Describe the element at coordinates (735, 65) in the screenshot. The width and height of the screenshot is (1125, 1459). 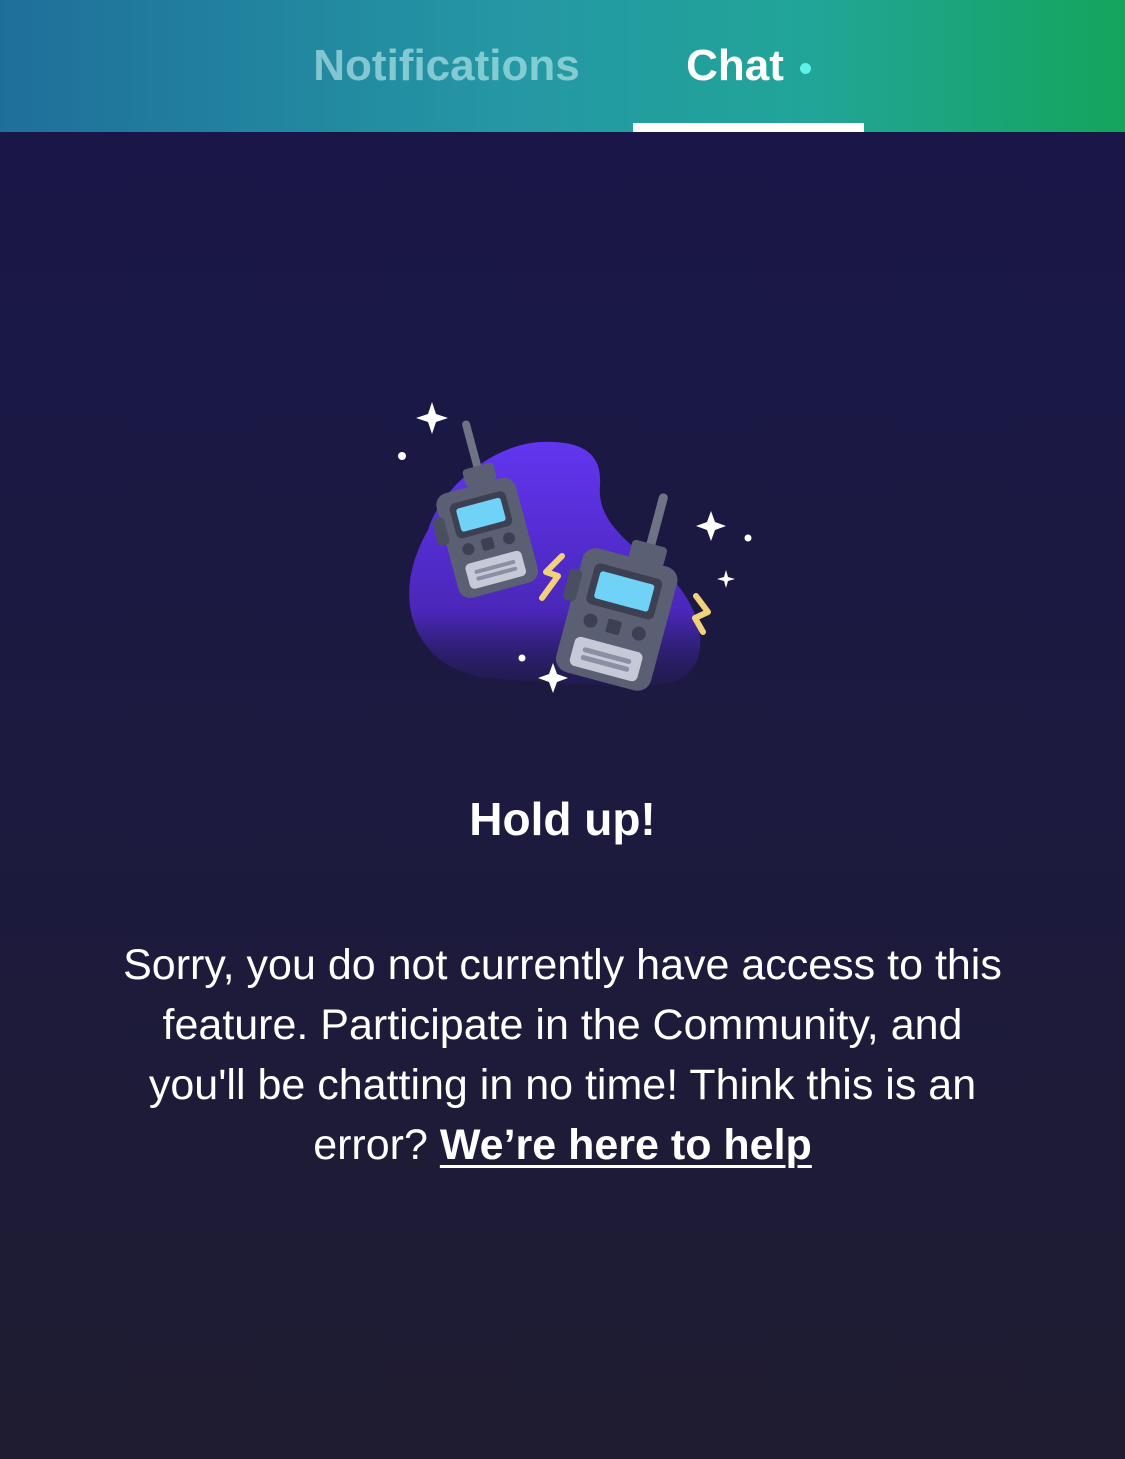
I see `tab-chat-label: Chat` at that location.